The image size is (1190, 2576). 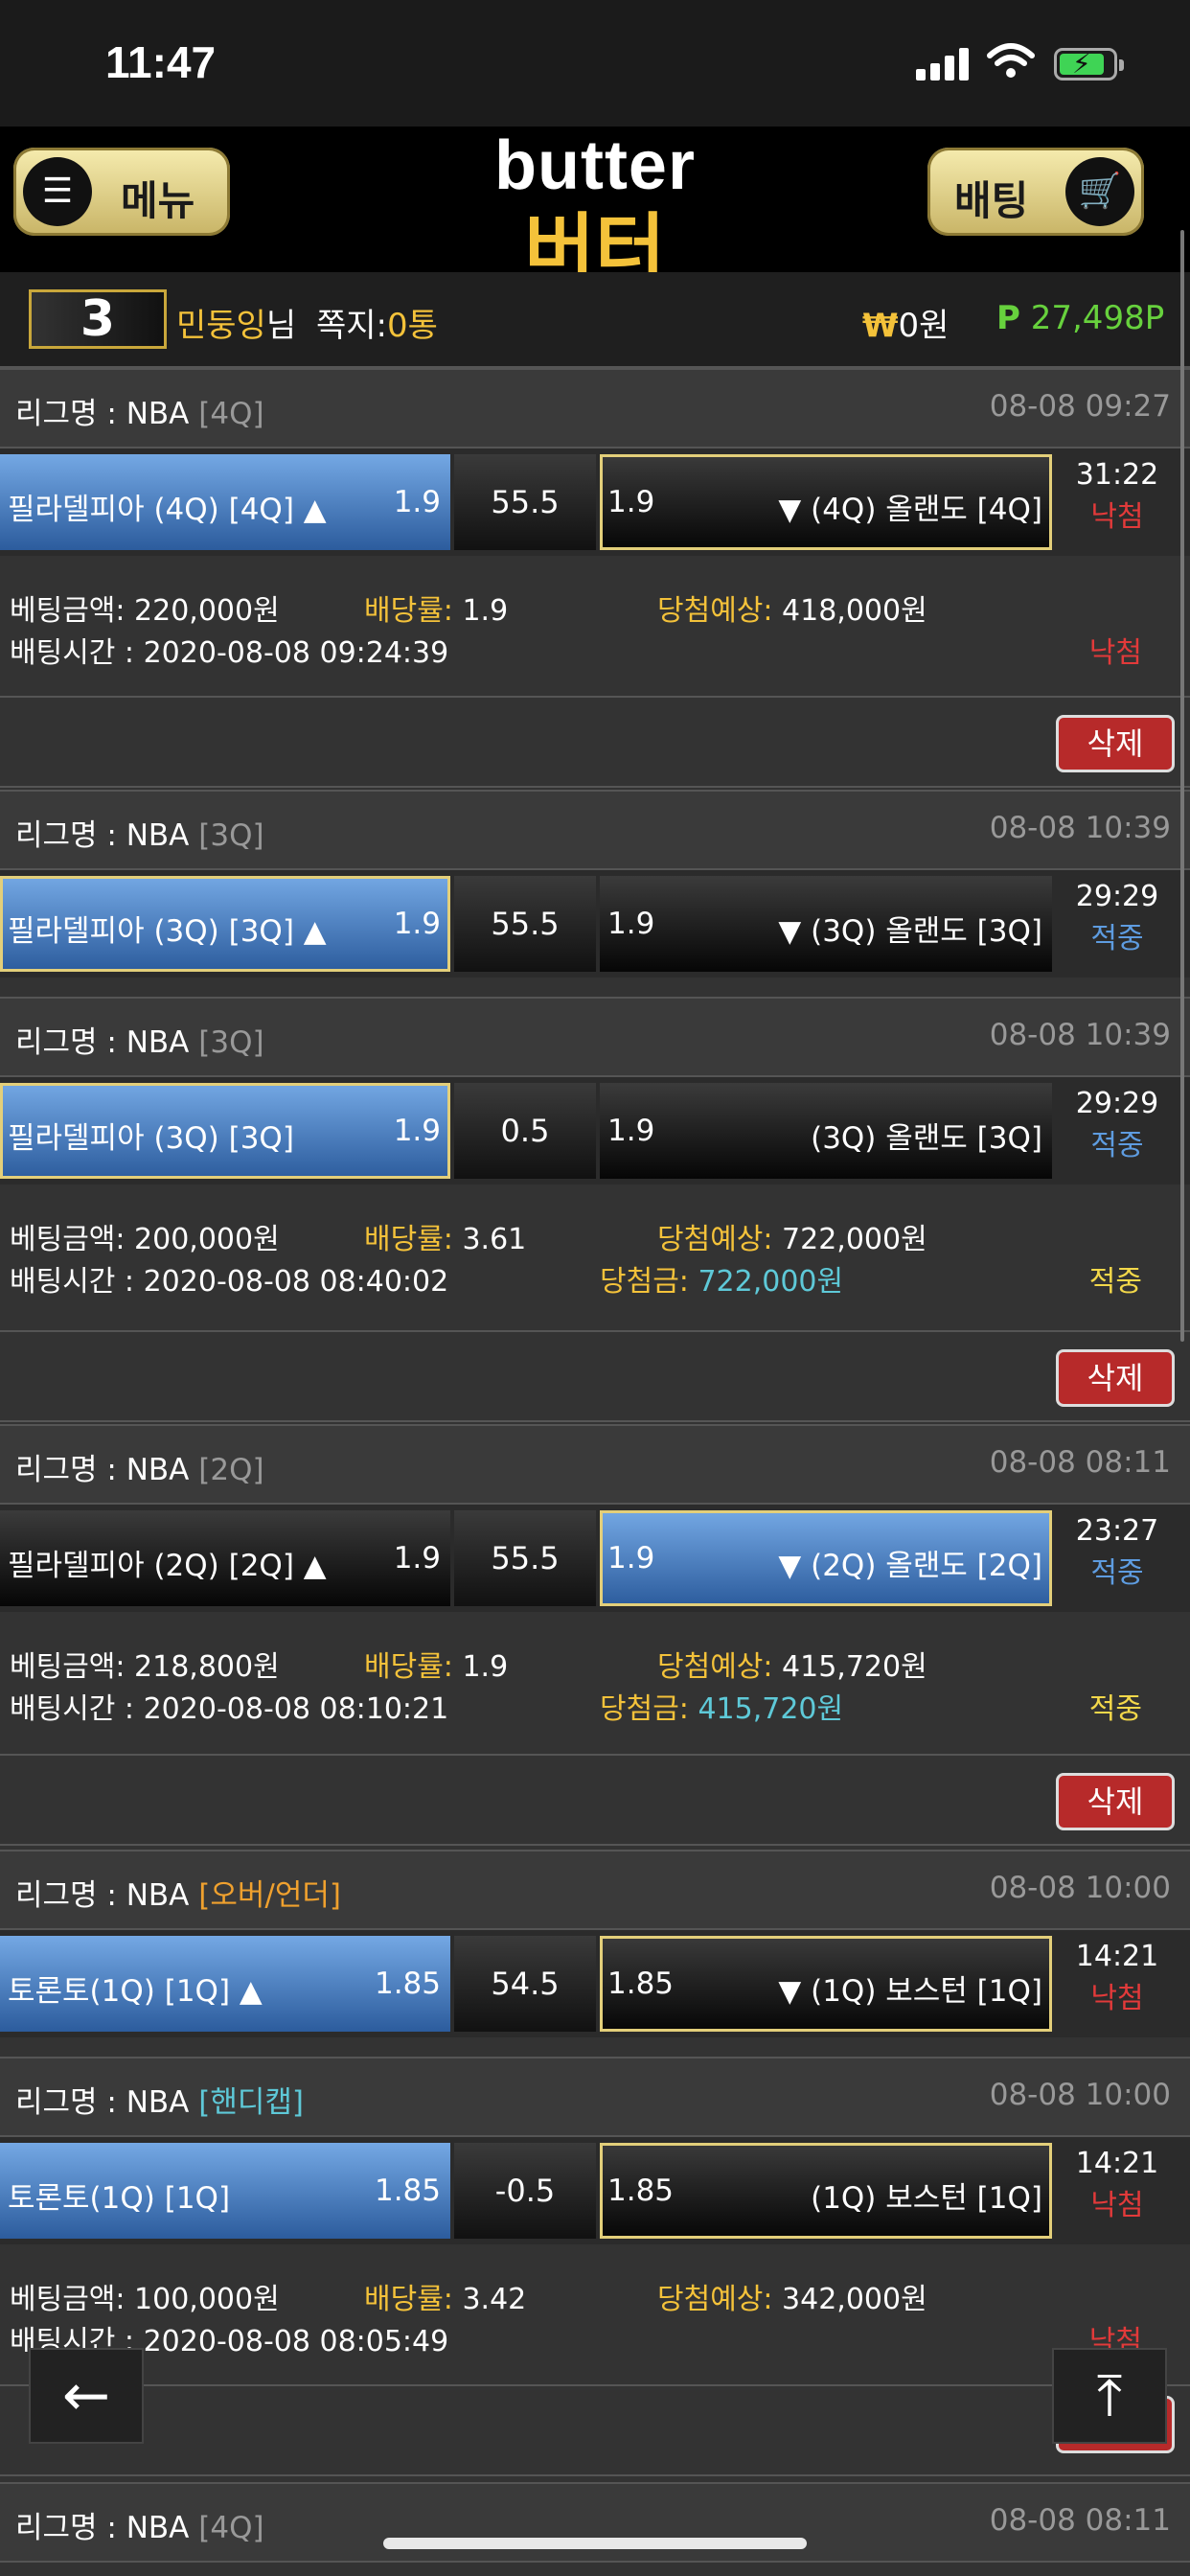 What do you see at coordinates (413, 326) in the screenshot?
I see `messages-count: 0통` at bounding box center [413, 326].